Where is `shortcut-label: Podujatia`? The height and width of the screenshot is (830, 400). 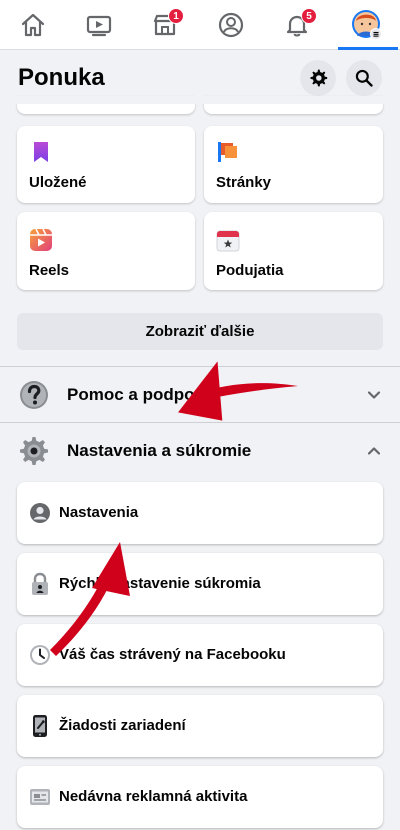
shortcut-label: Podujatia is located at coordinates (250, 270).